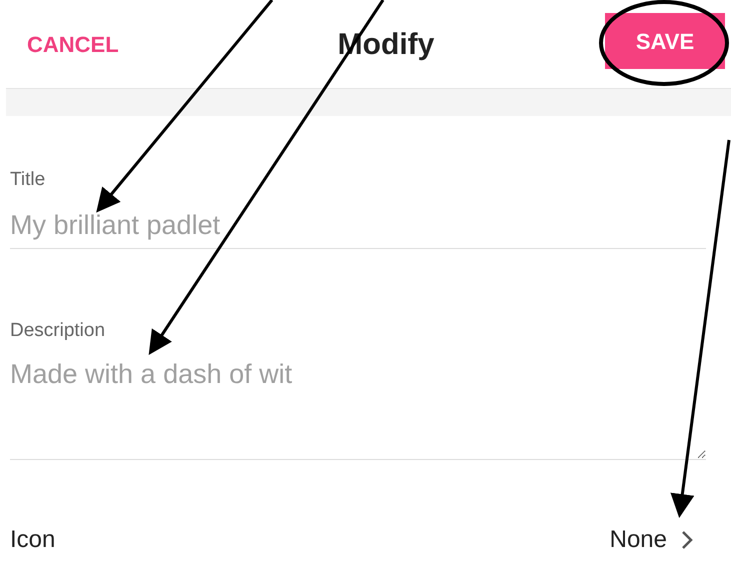  I want to click on icon-value: None, so click(638, 540).